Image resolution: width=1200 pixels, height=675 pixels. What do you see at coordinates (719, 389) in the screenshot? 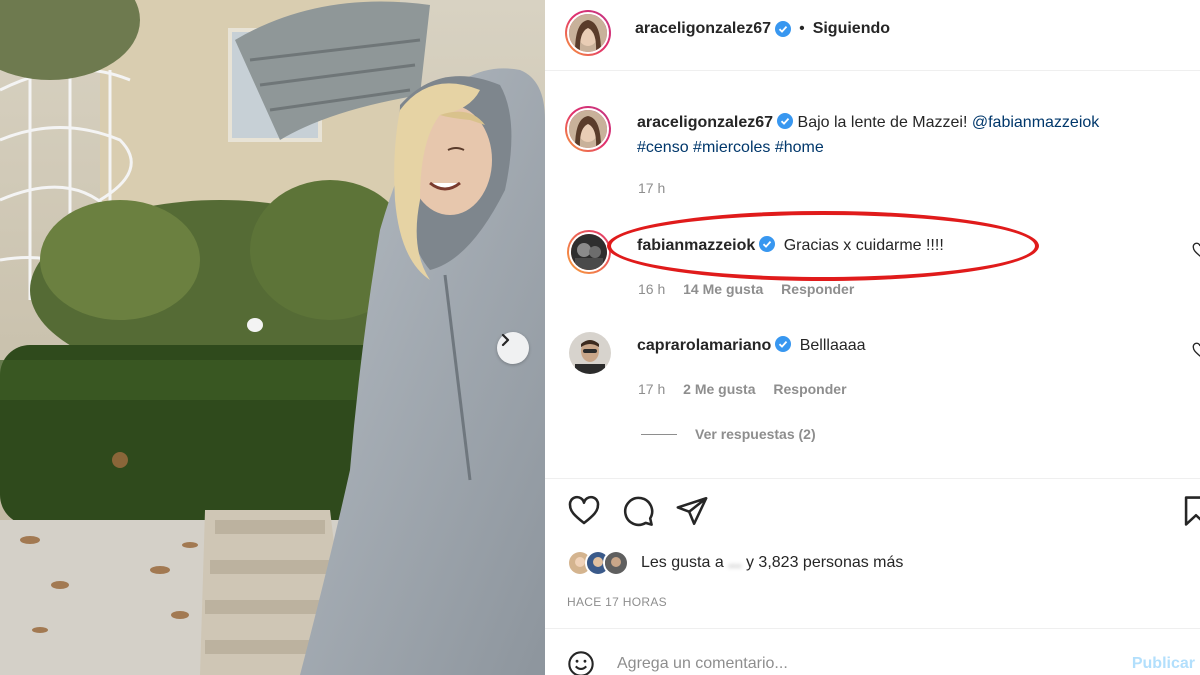
I see `comment-likes: 2 Me gusta` at bounding box center [719, 389].